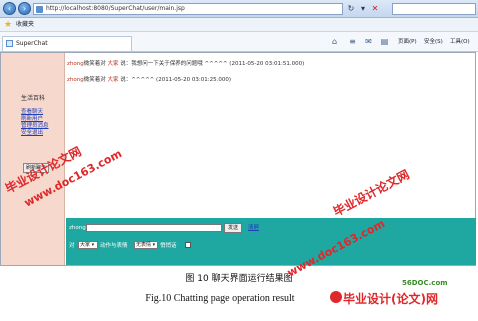  I want to click on safety-menu: 安全(S), so click(433, 42).